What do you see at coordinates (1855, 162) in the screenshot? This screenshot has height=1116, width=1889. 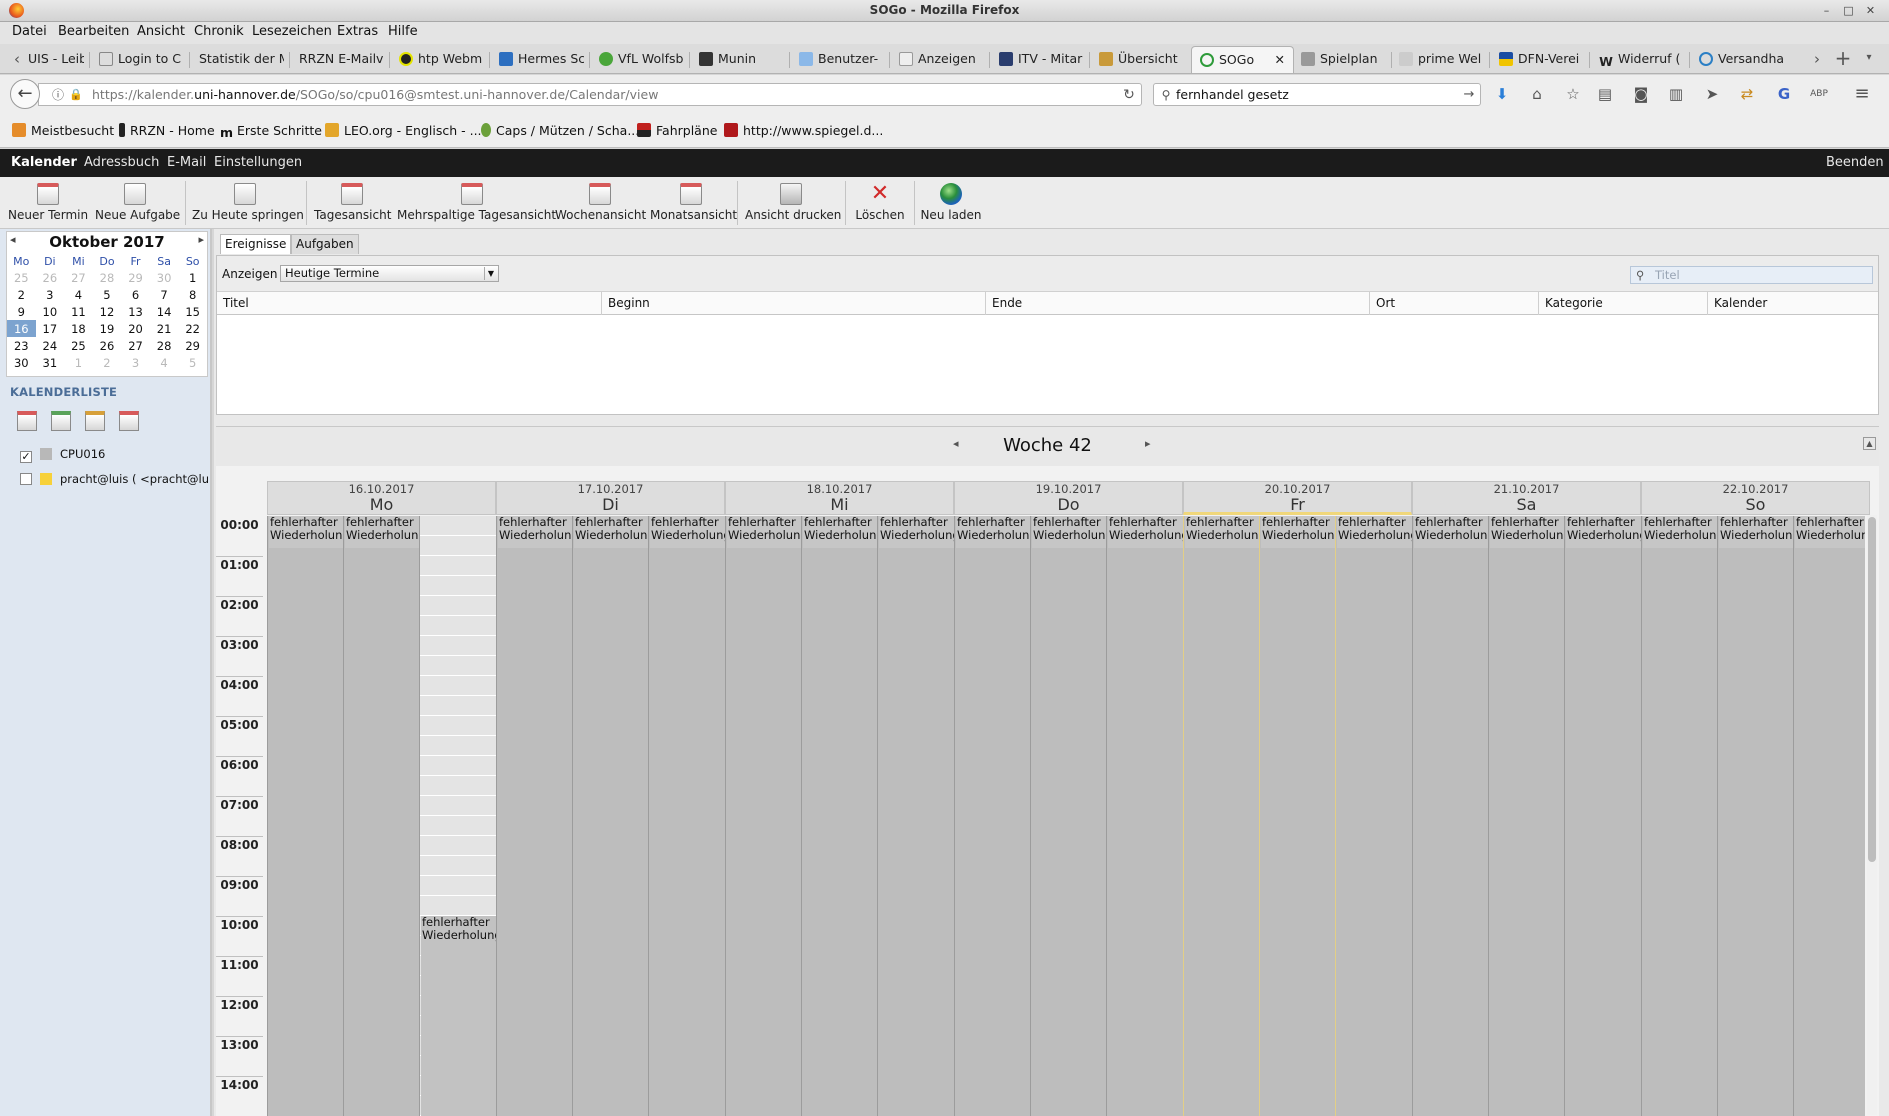 I see `nav-beenden: Beenden` at bounding box center [1855, 162].